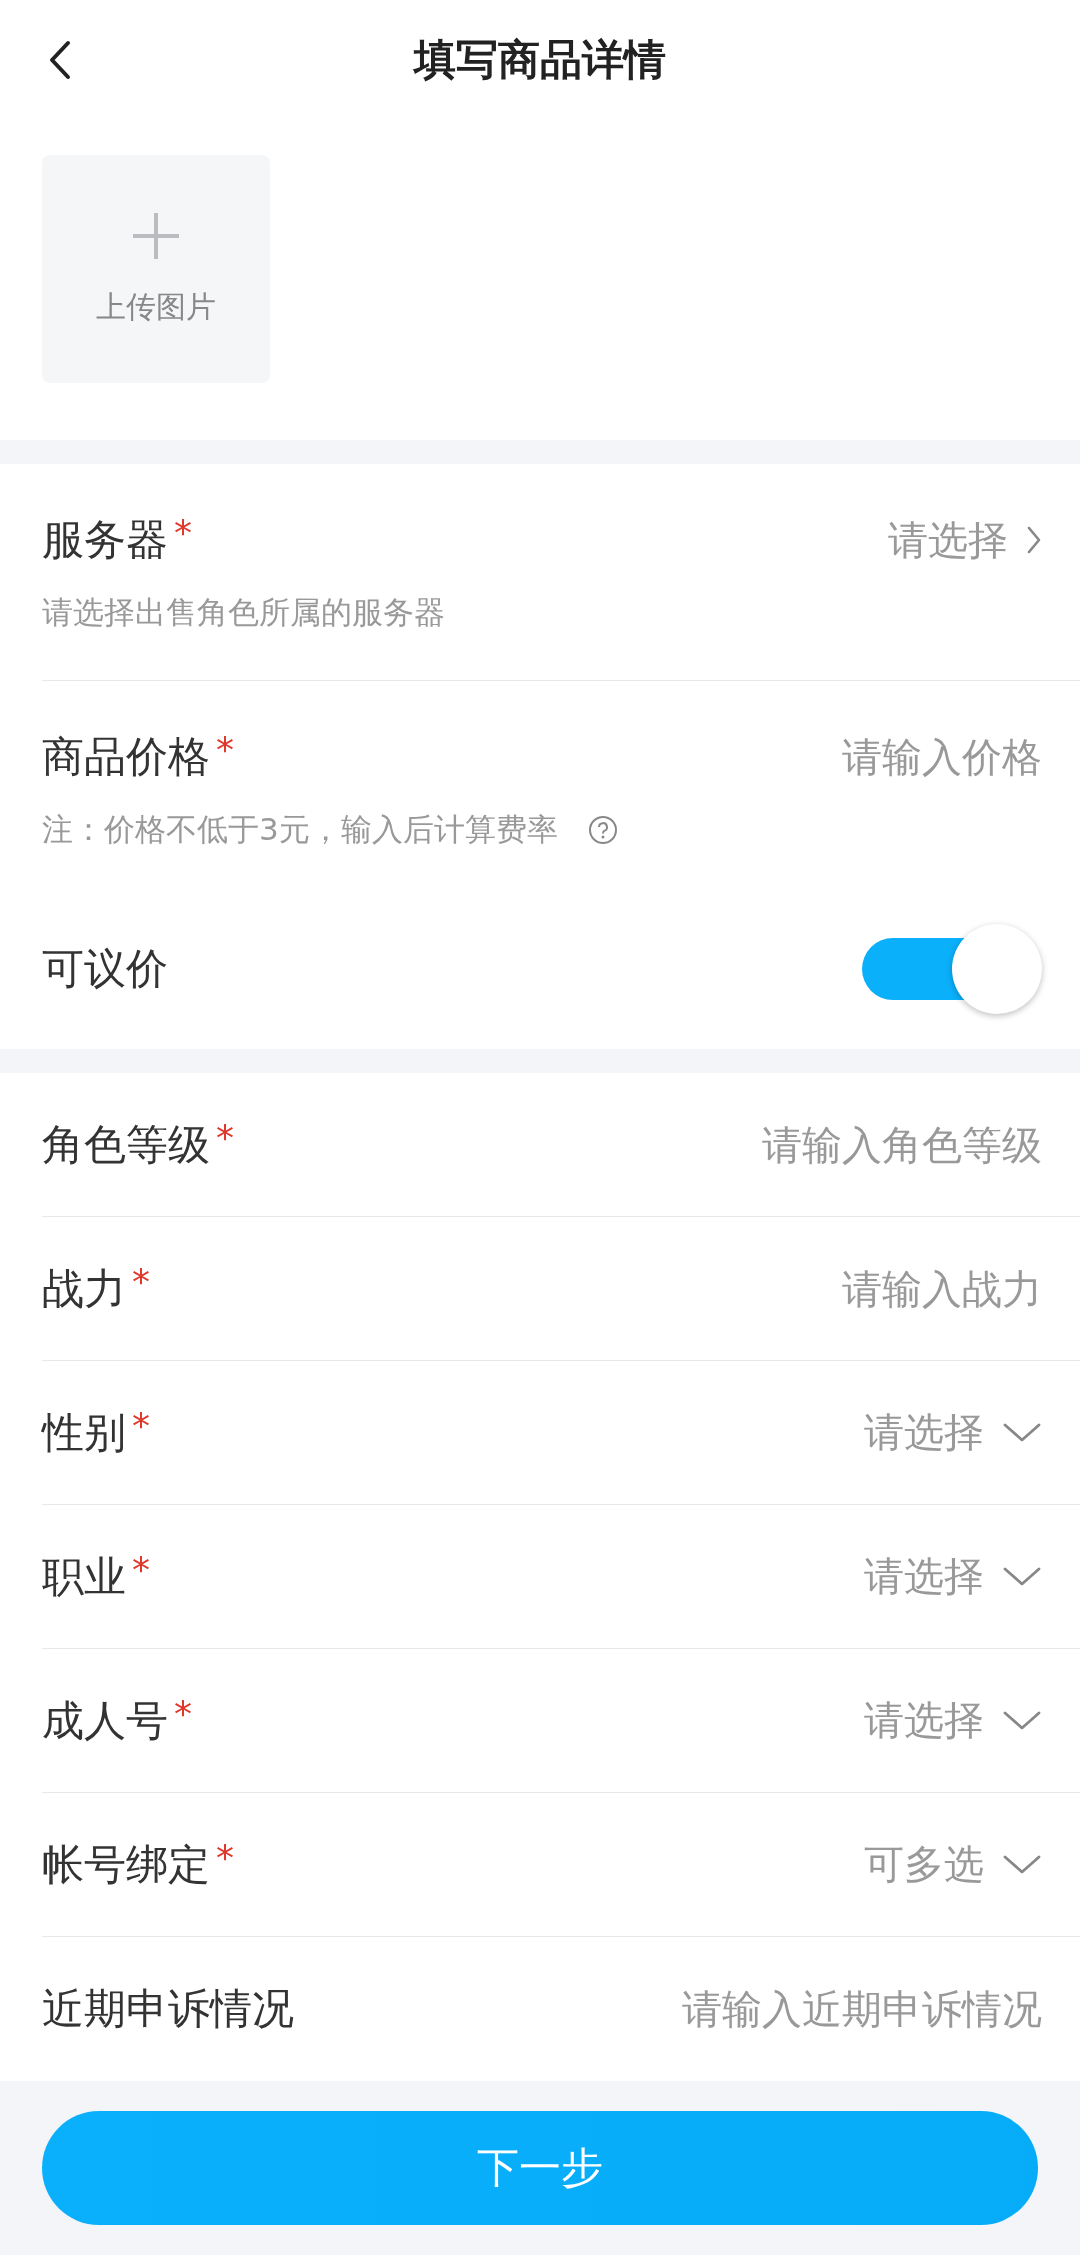 This screenshot has height=2255, width=1080. What do you see at coordinates (952, 969) in the screenshot?
I see `toggle-switch` at bounding box center [952, 969].